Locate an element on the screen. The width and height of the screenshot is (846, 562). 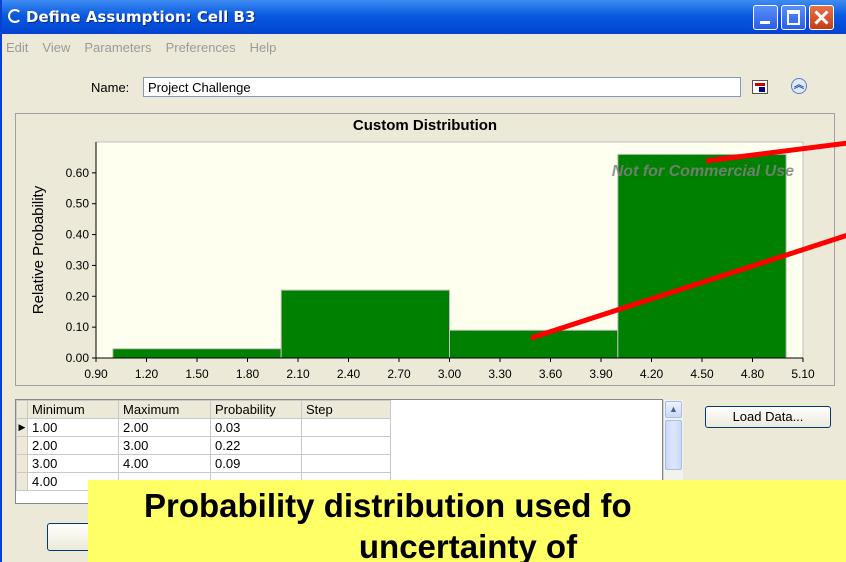
x-tick-label: 4.50 is located at coordinates (702, 374).